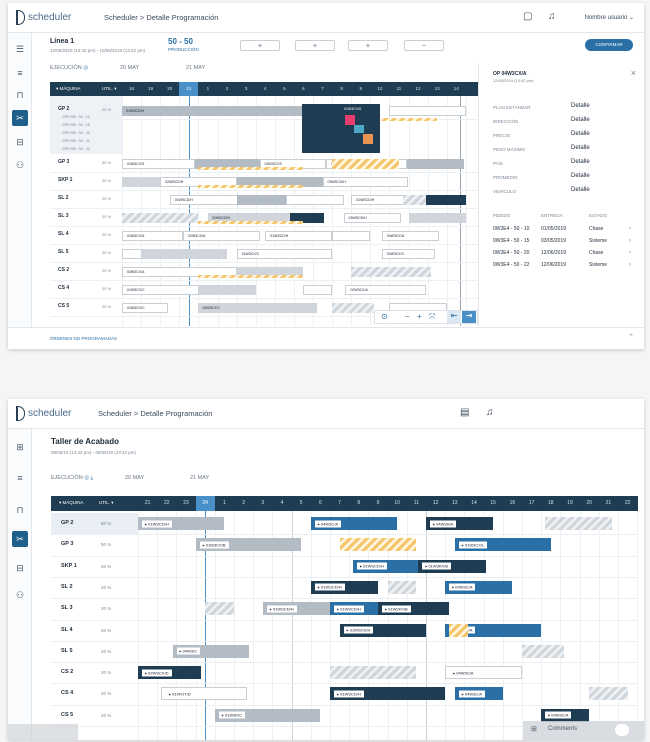 The height and width of the screenshot is (742, 650). Describe the element at coordinates (63, 234) in the screenshot. I see `machine-name: SL 4` at that location.